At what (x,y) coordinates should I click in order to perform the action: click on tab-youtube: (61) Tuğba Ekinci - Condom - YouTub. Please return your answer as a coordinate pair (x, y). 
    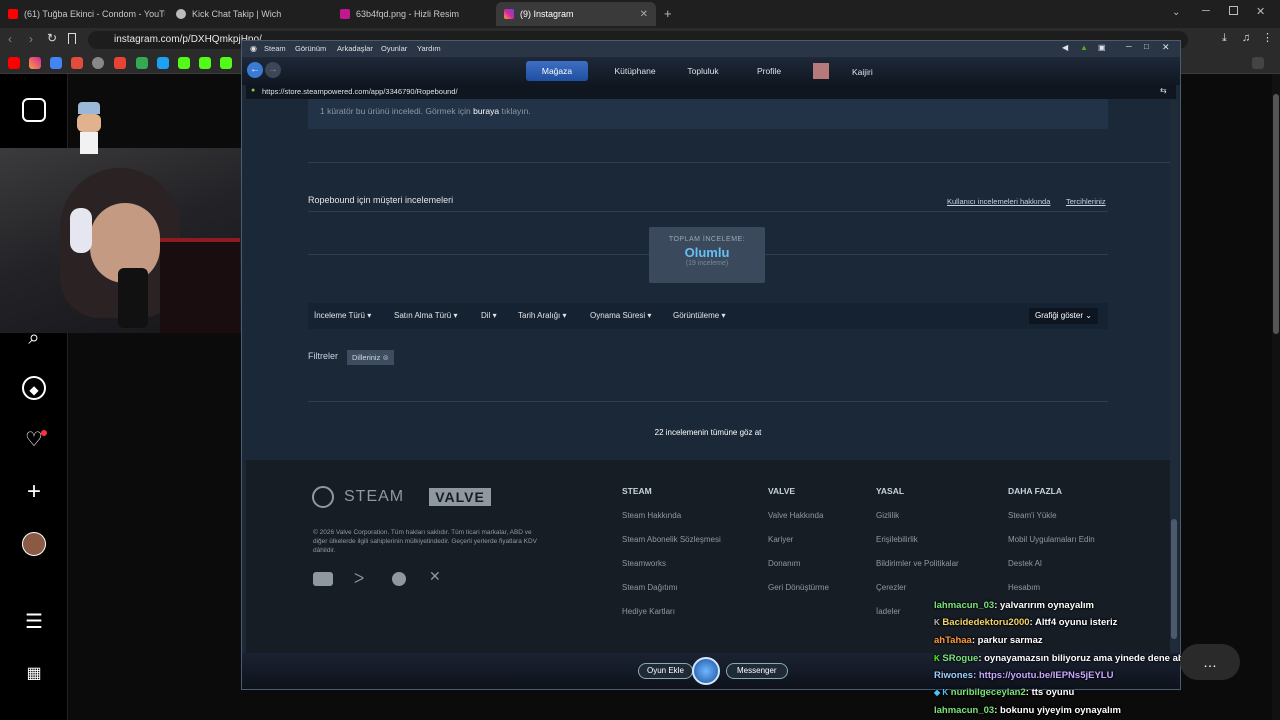
    Looking at the image, I should click on (82, 14).